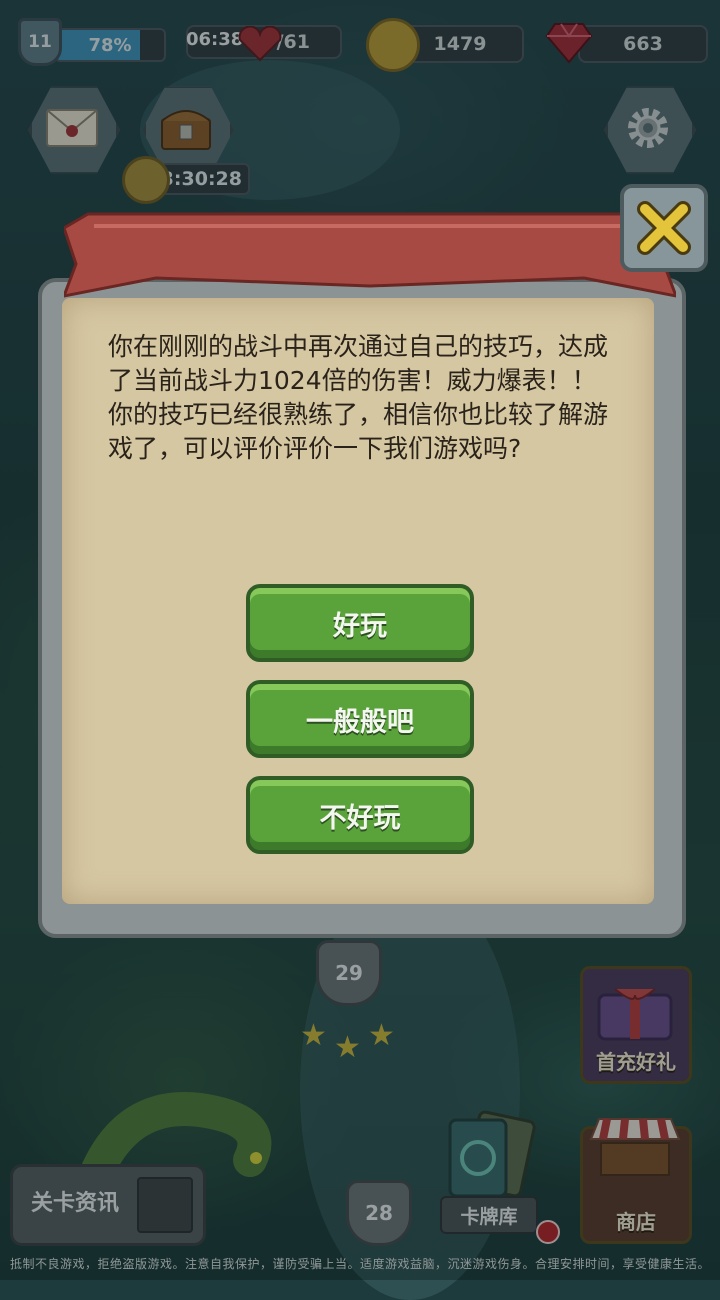 This screenshot has width=720, height=1300. I want to click on option-label: 好玩, so click(360, 626).